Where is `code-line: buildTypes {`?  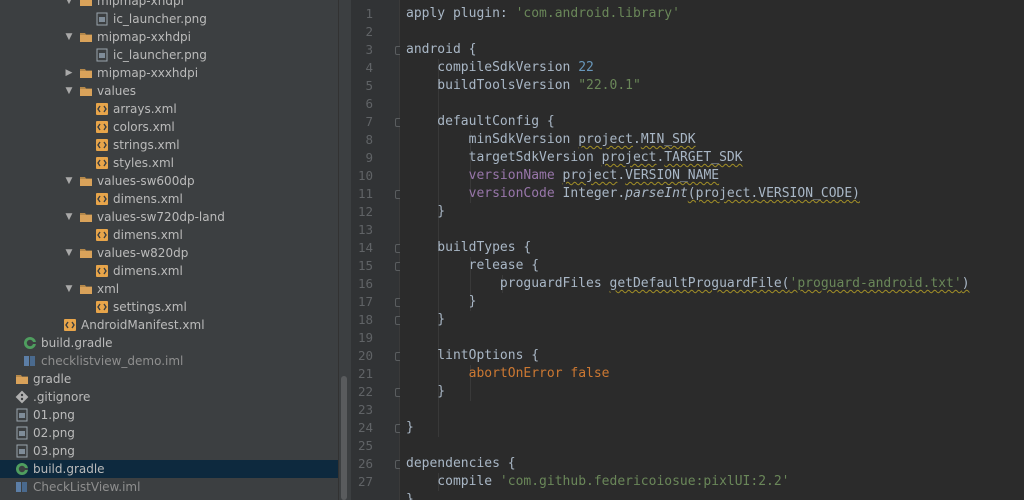 code-line: buildTypes { is located at coordinates (468, 248).